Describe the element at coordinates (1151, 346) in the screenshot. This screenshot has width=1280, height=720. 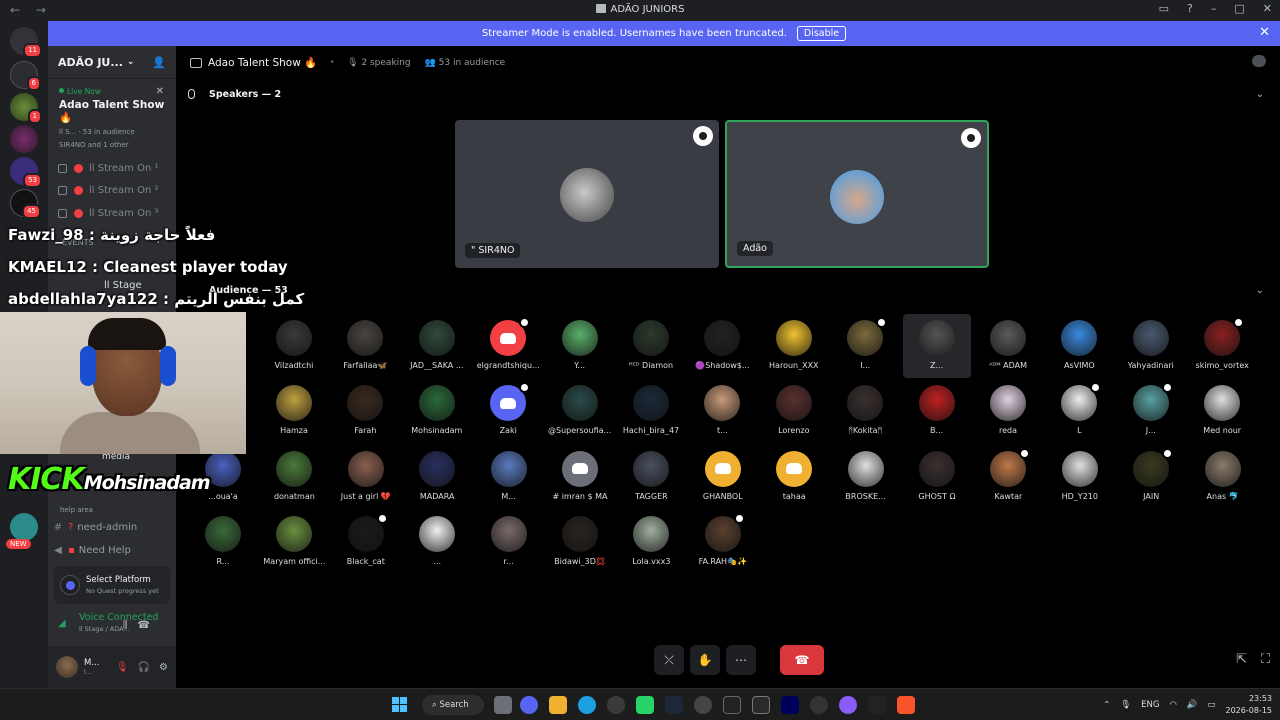
I see `audience-member: Yahyadinari` at that location.